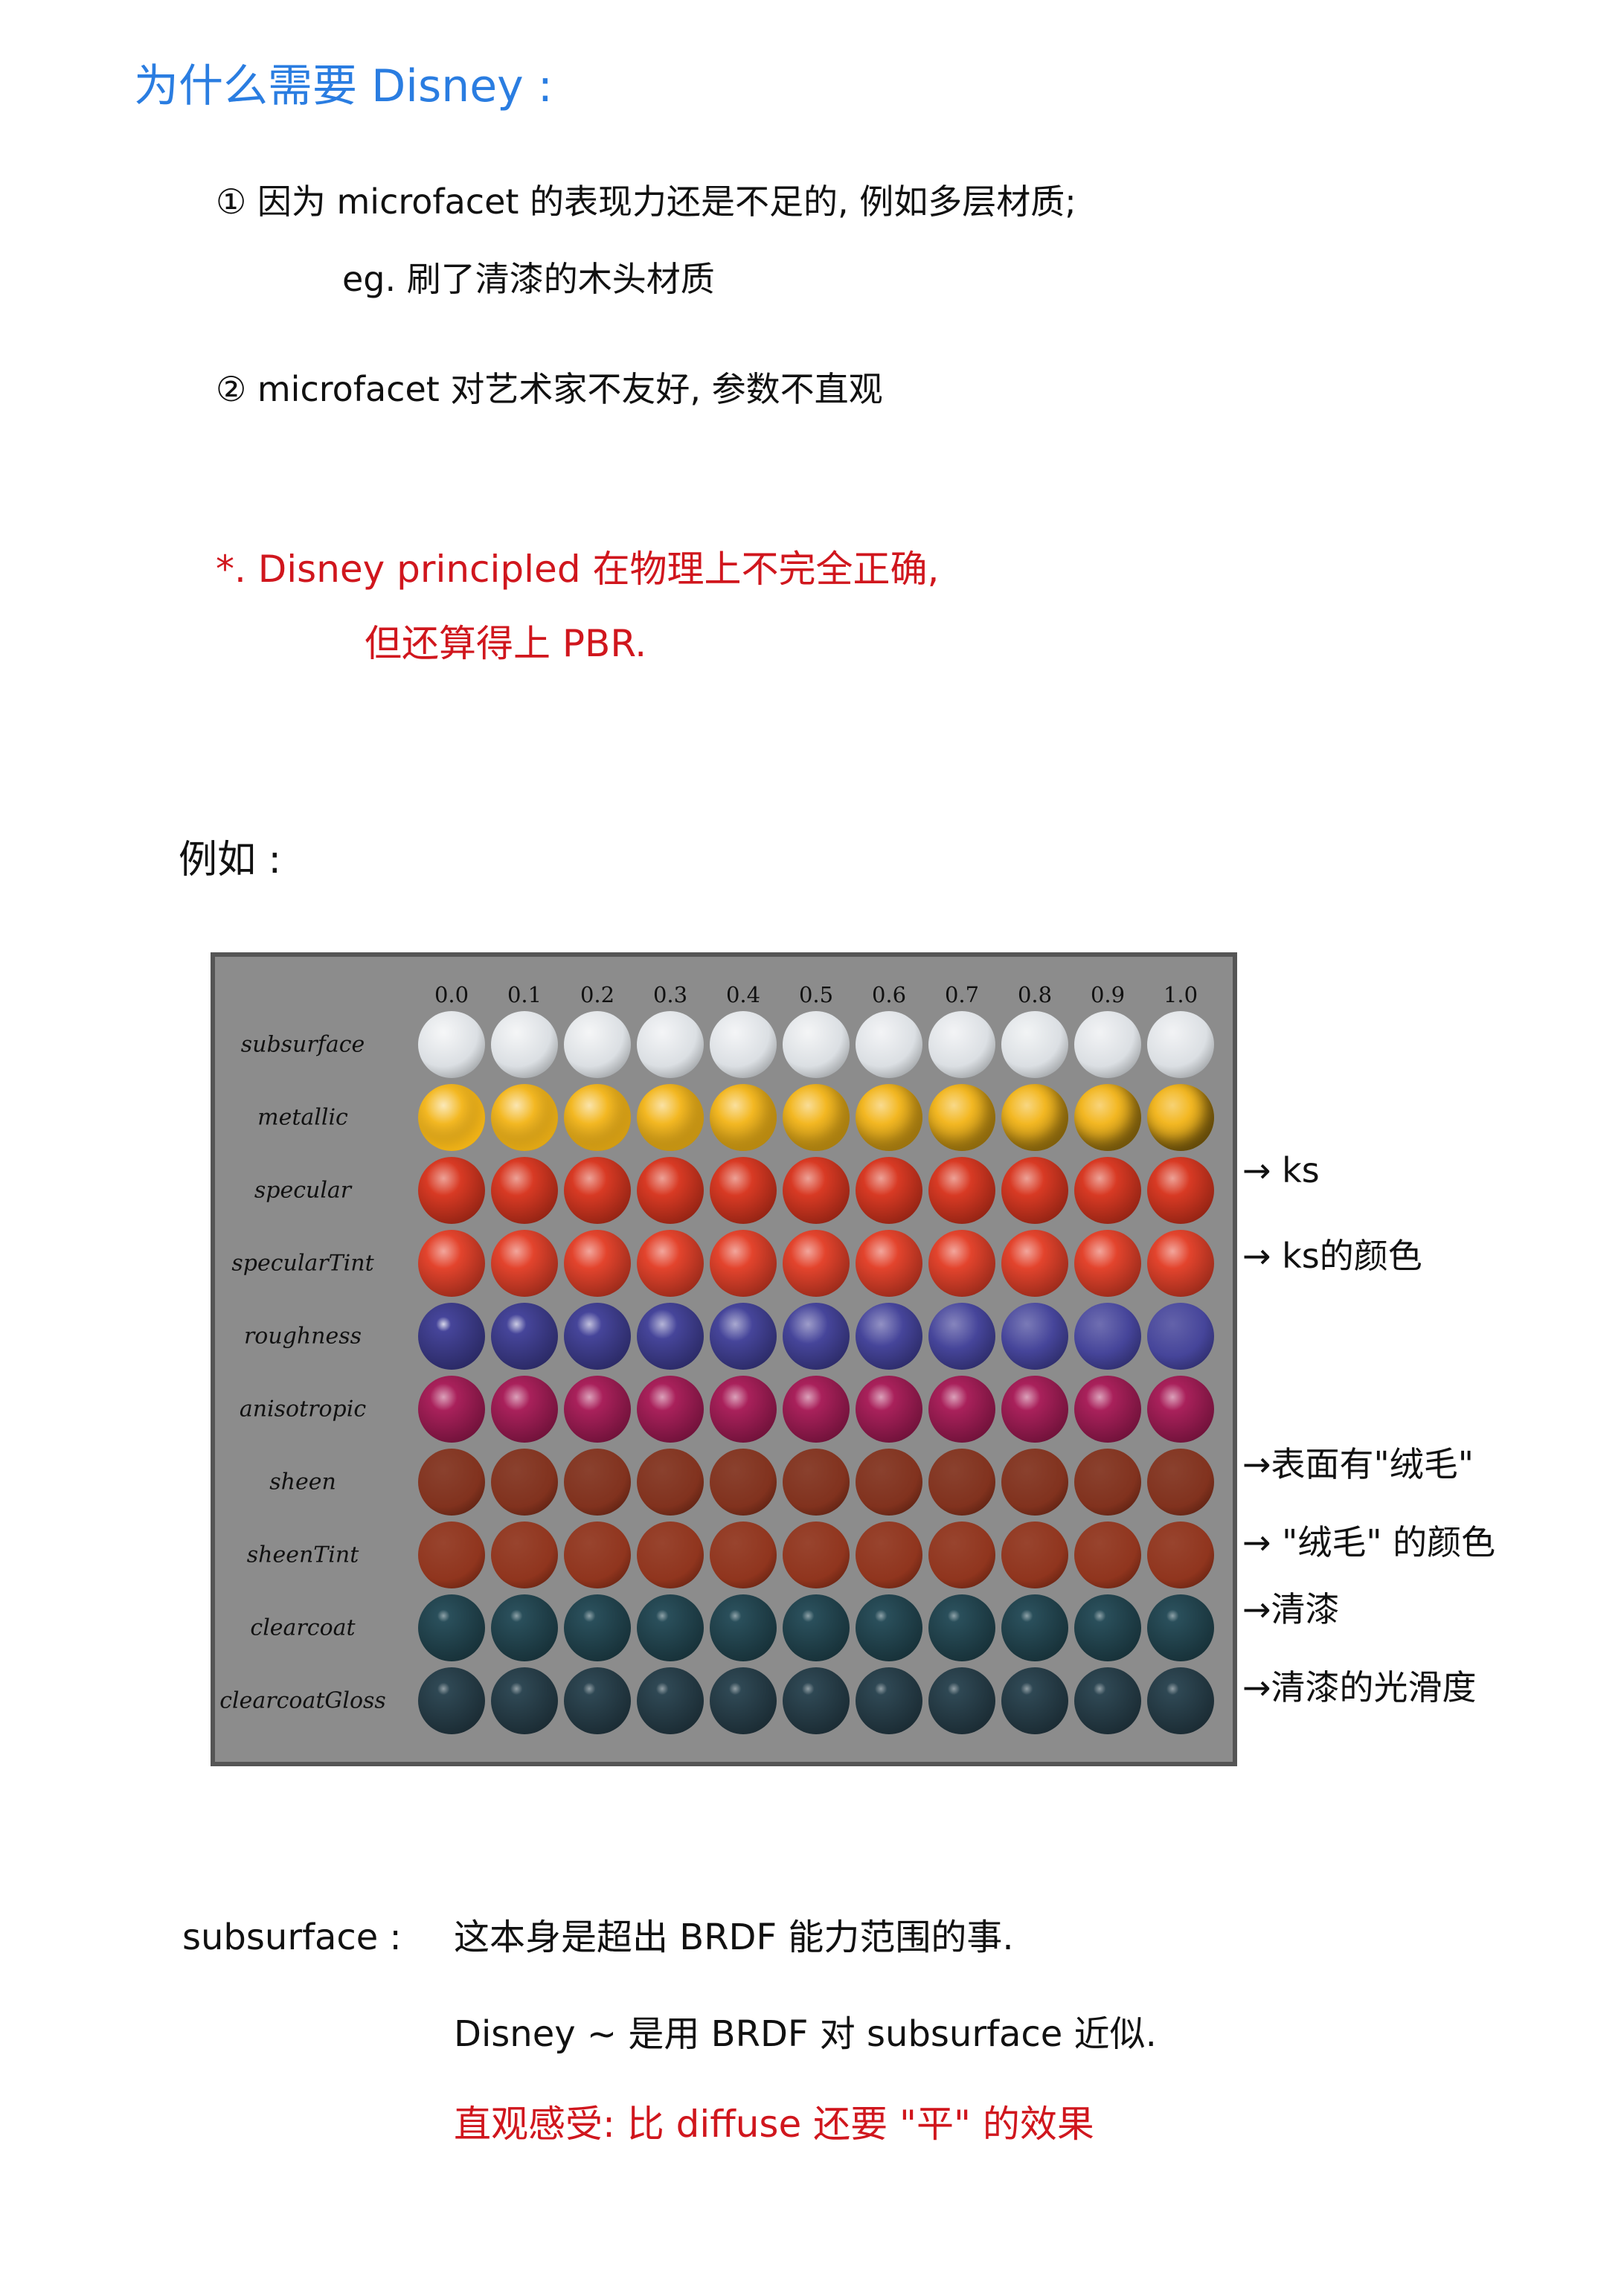  What do you see at coordinates (578, 569) in the screenshot?
I see `note-star-line1: *. Disney principled 在物理上不完全正确,` at bounding box center [578, 569].